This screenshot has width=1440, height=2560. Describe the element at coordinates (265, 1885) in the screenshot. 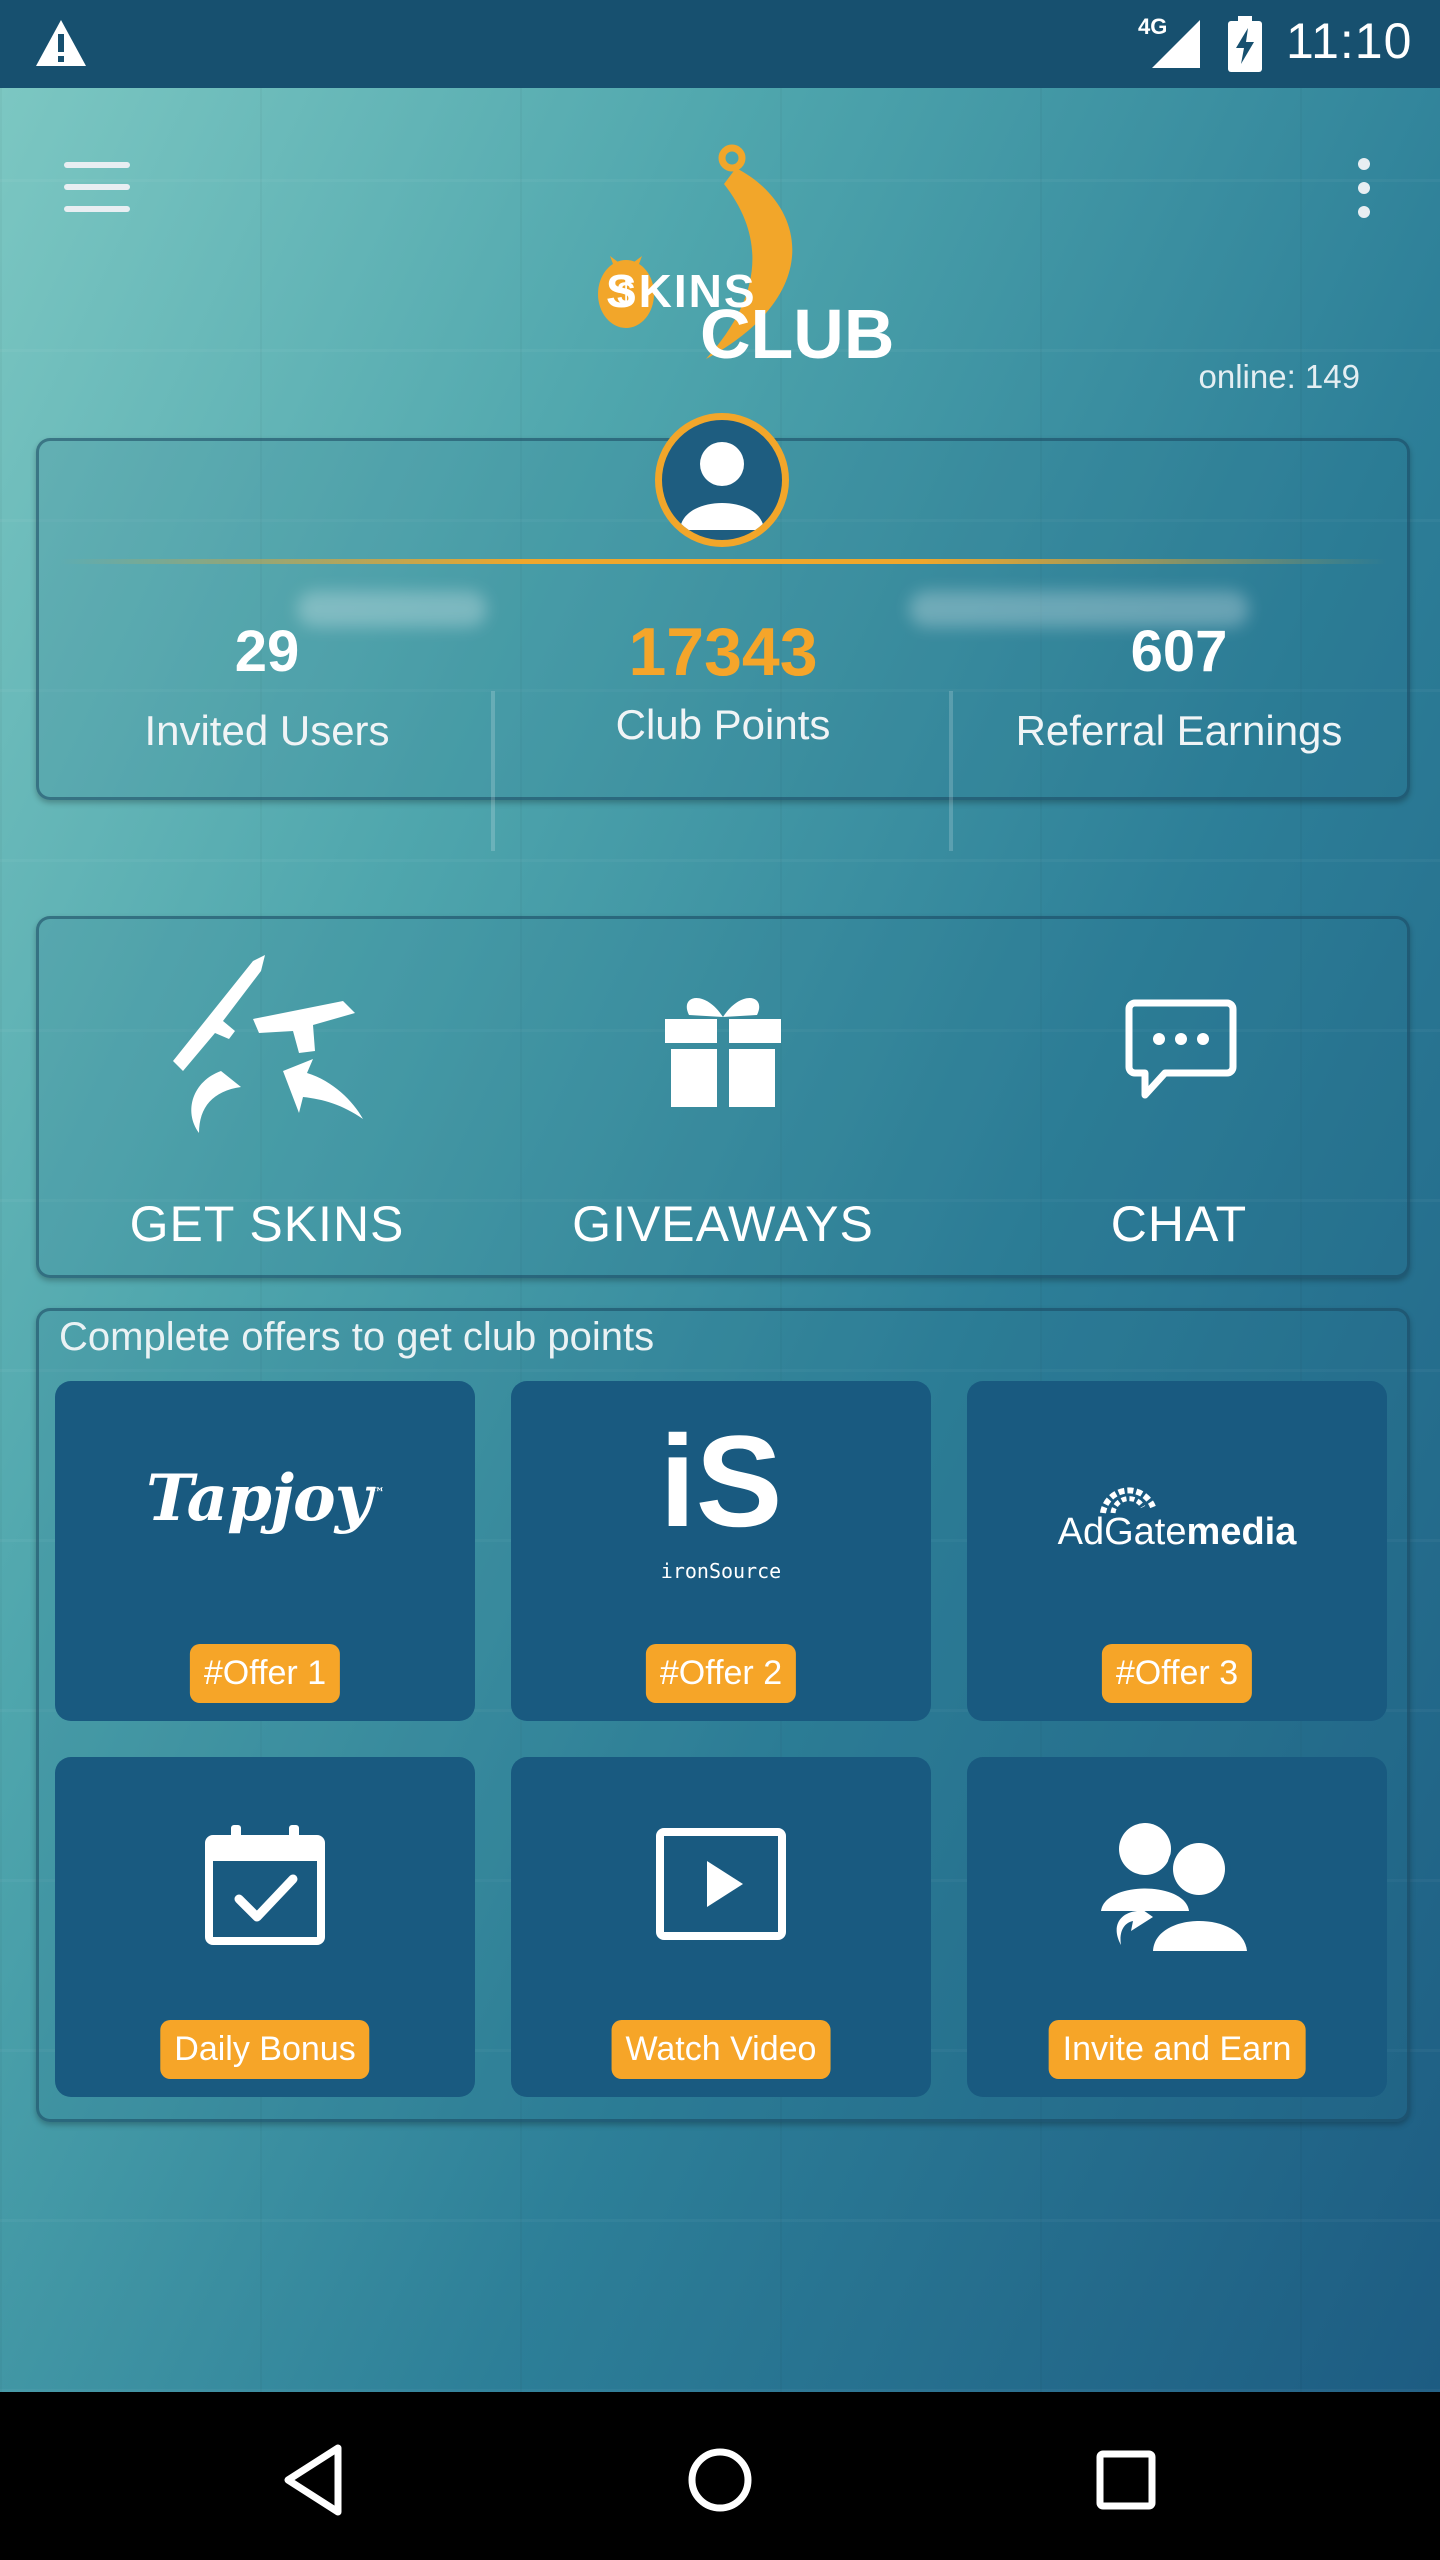

I see `calendar-check-icon` at that location.